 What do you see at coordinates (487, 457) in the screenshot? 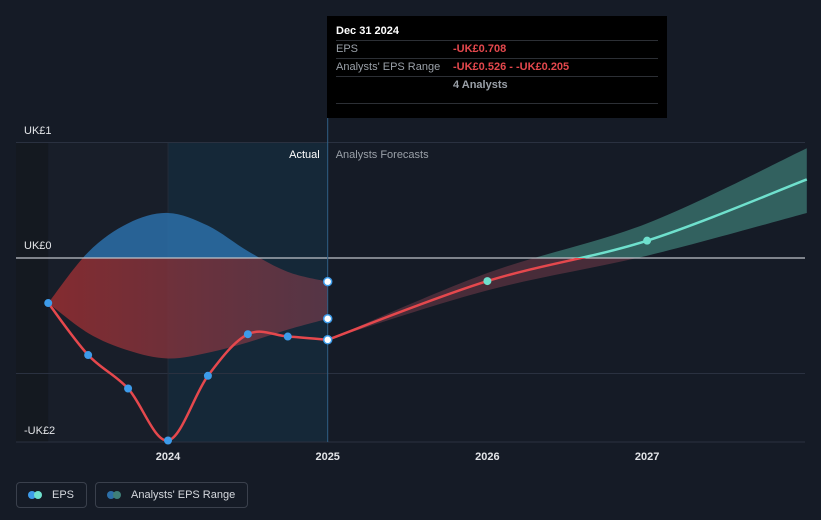
I see `x-tick-label-2026: 2026` at bounding box center [487, 457].